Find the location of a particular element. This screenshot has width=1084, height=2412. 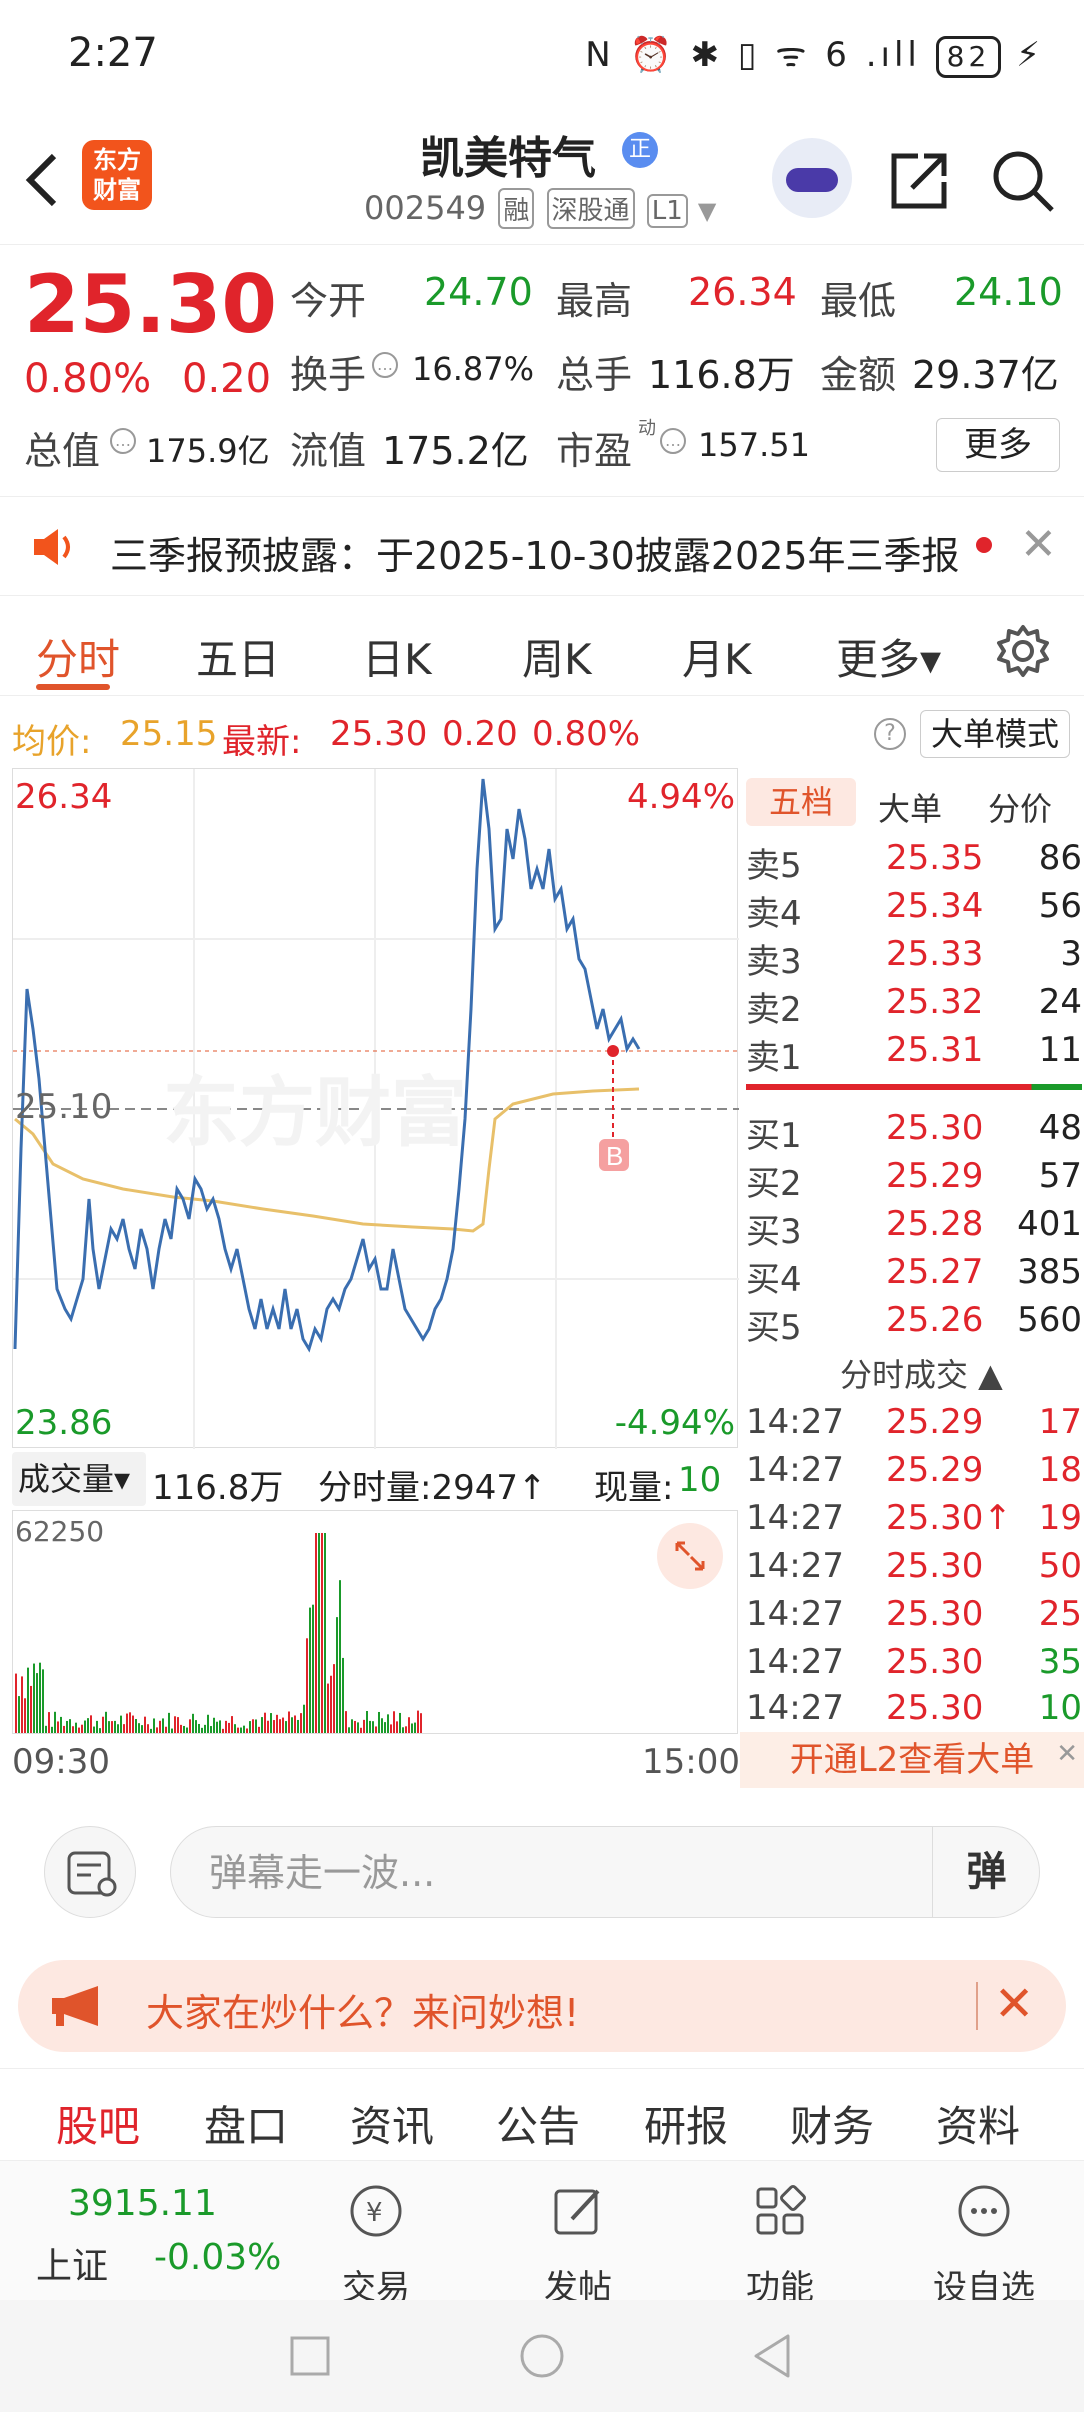

tab-announcements: 公告 is located at coordinates (538, 2123).